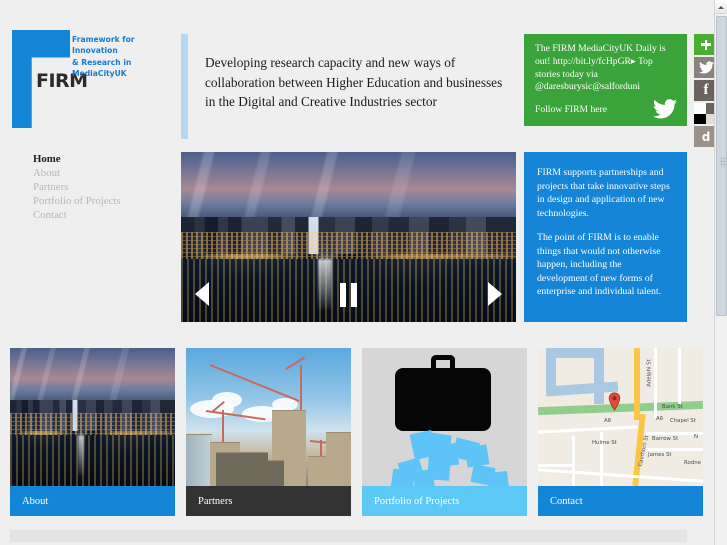 This screenshot has height=545, width=727. Describe the element at coordinates (604, 443) in the screenshot. I see `map-label-hulme-st: Hulme St` at that location.